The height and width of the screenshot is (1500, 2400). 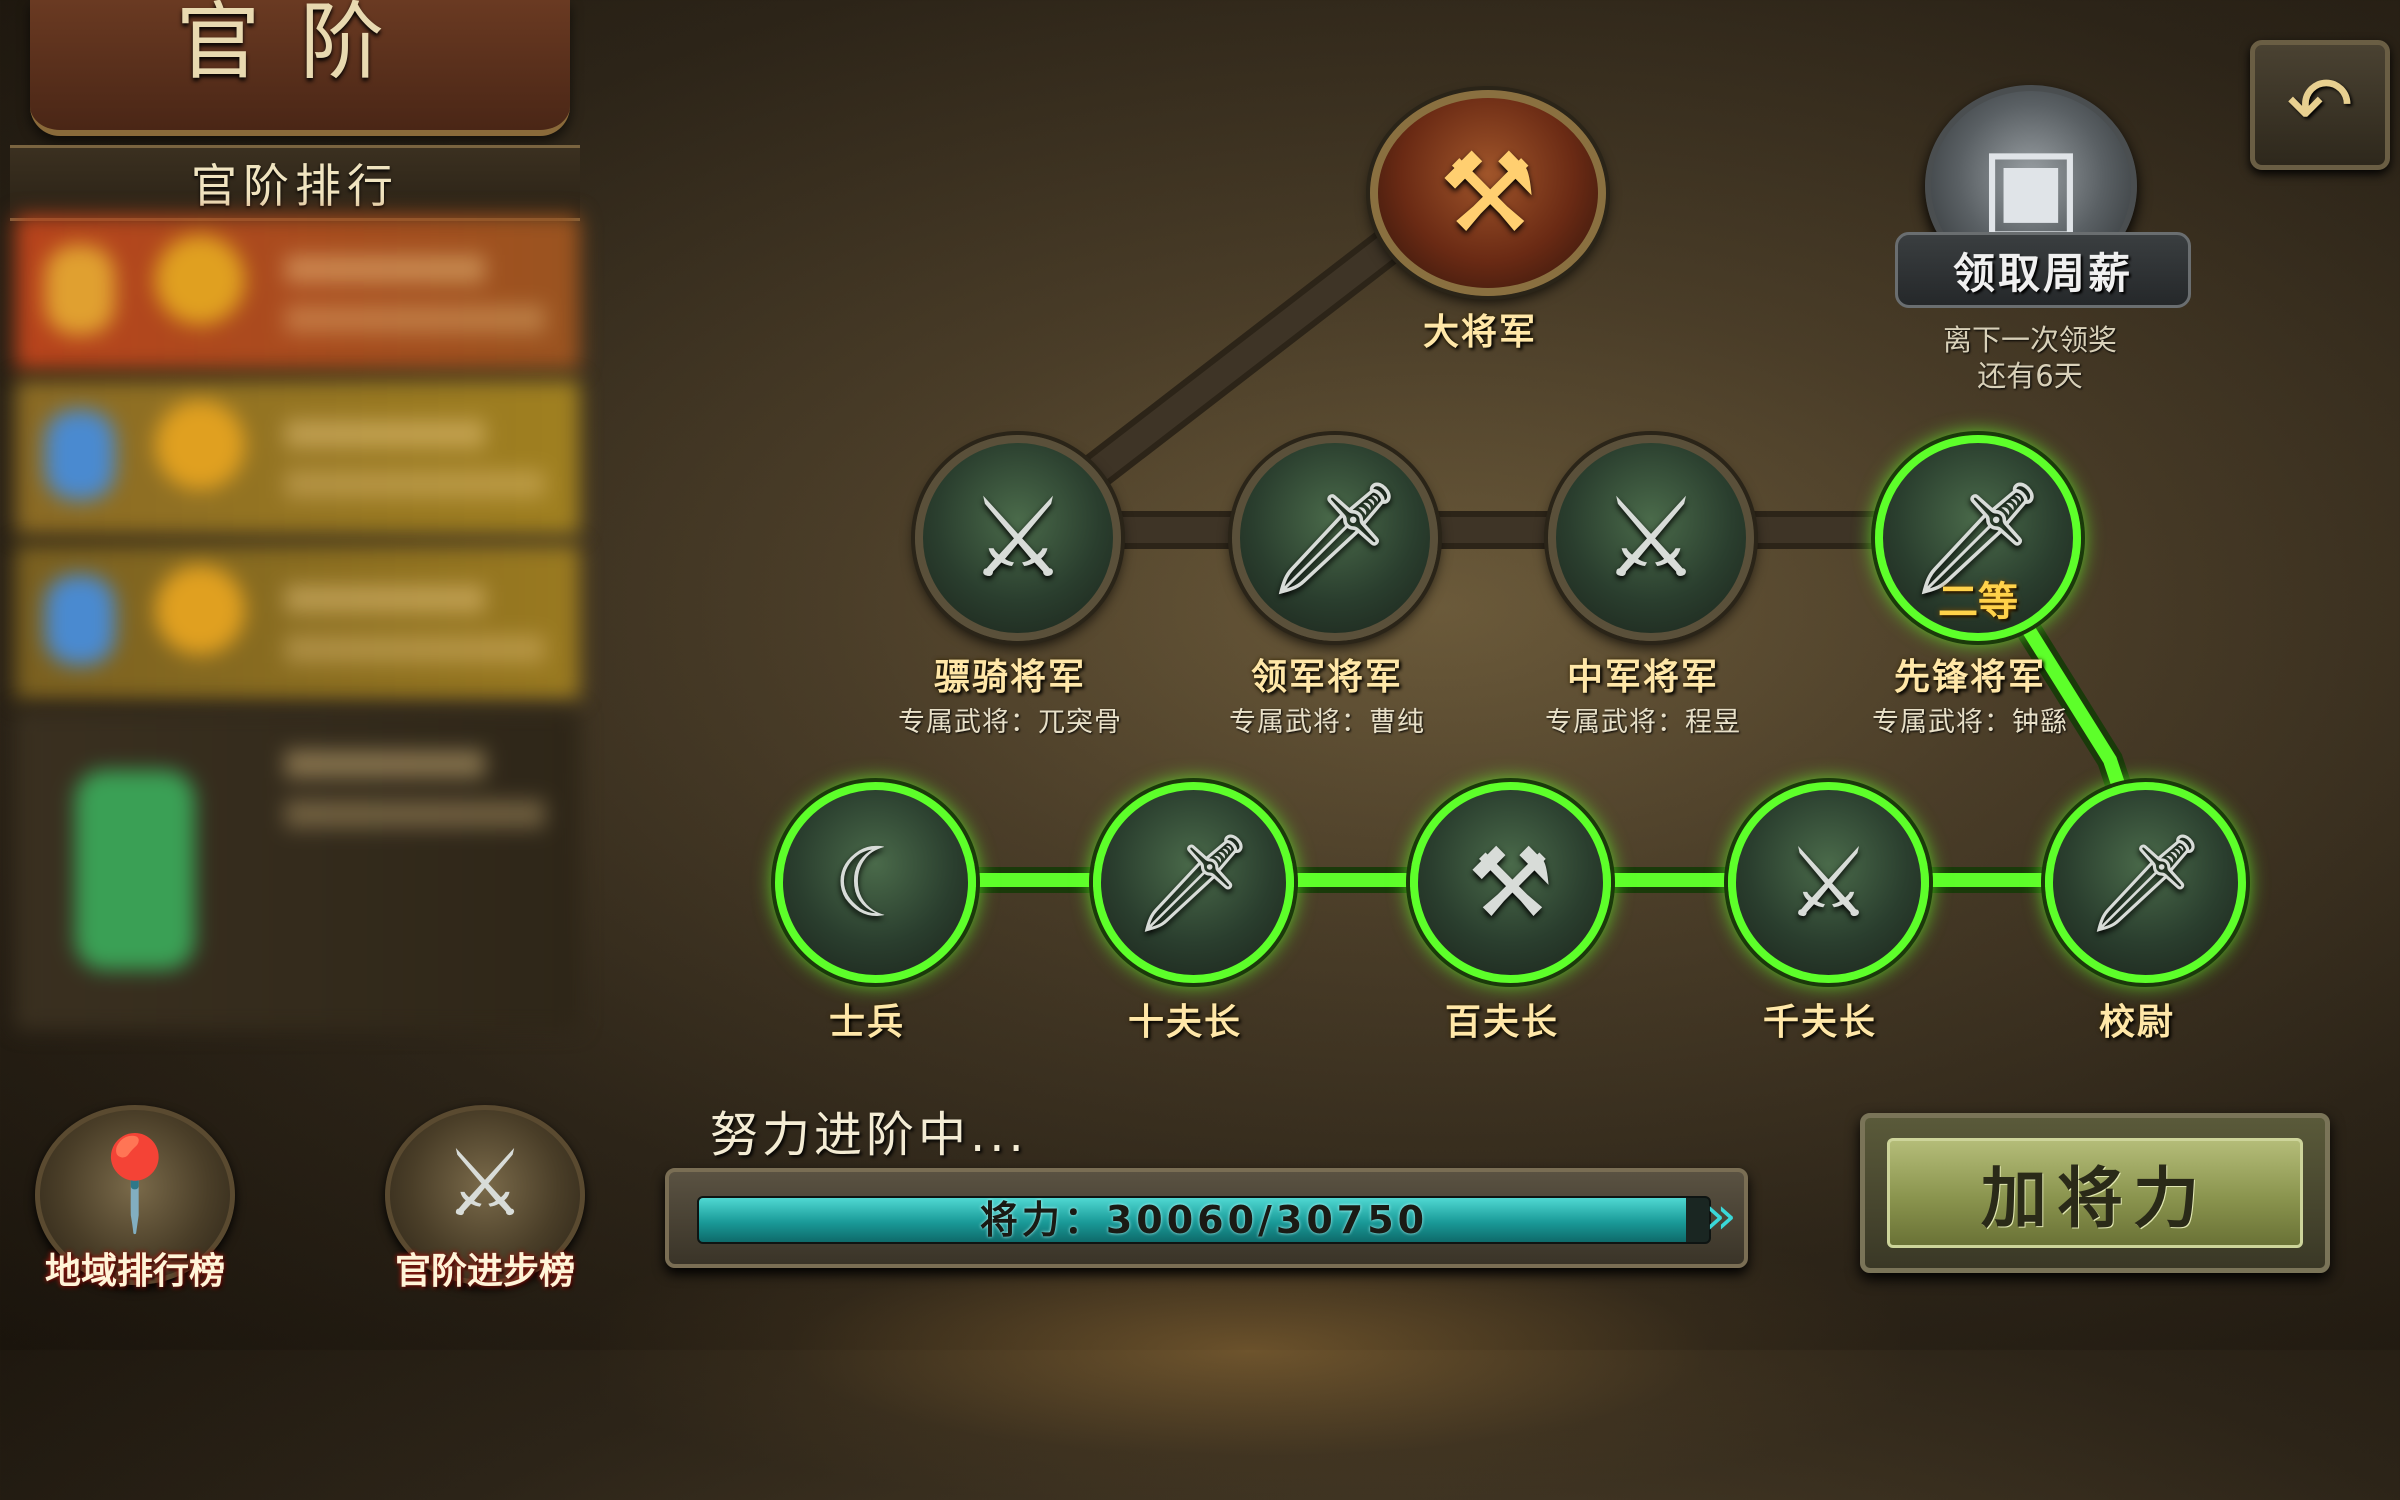 What do you see at coordinates (1643, 722) in the screenshot?
I see `exclusive-hero-3: 专属武将：程昱` at bounding box center [1643, 722].